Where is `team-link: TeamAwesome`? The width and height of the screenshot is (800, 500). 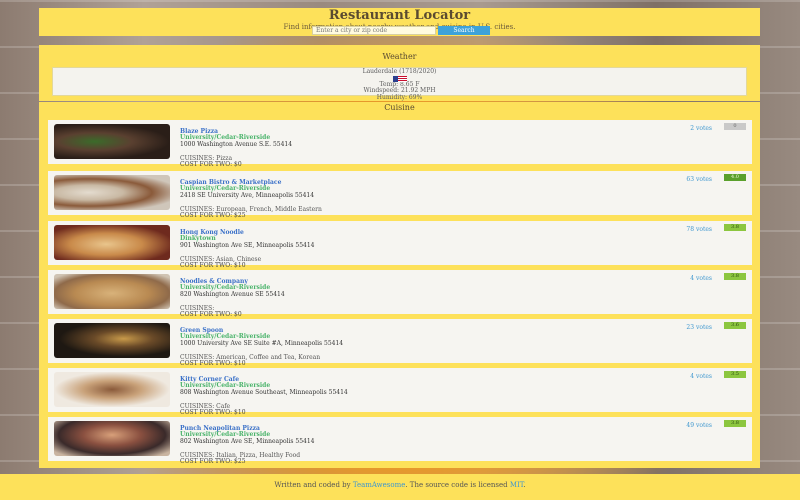 team-link: TeamAwesome is located at coordinates (379, 485).